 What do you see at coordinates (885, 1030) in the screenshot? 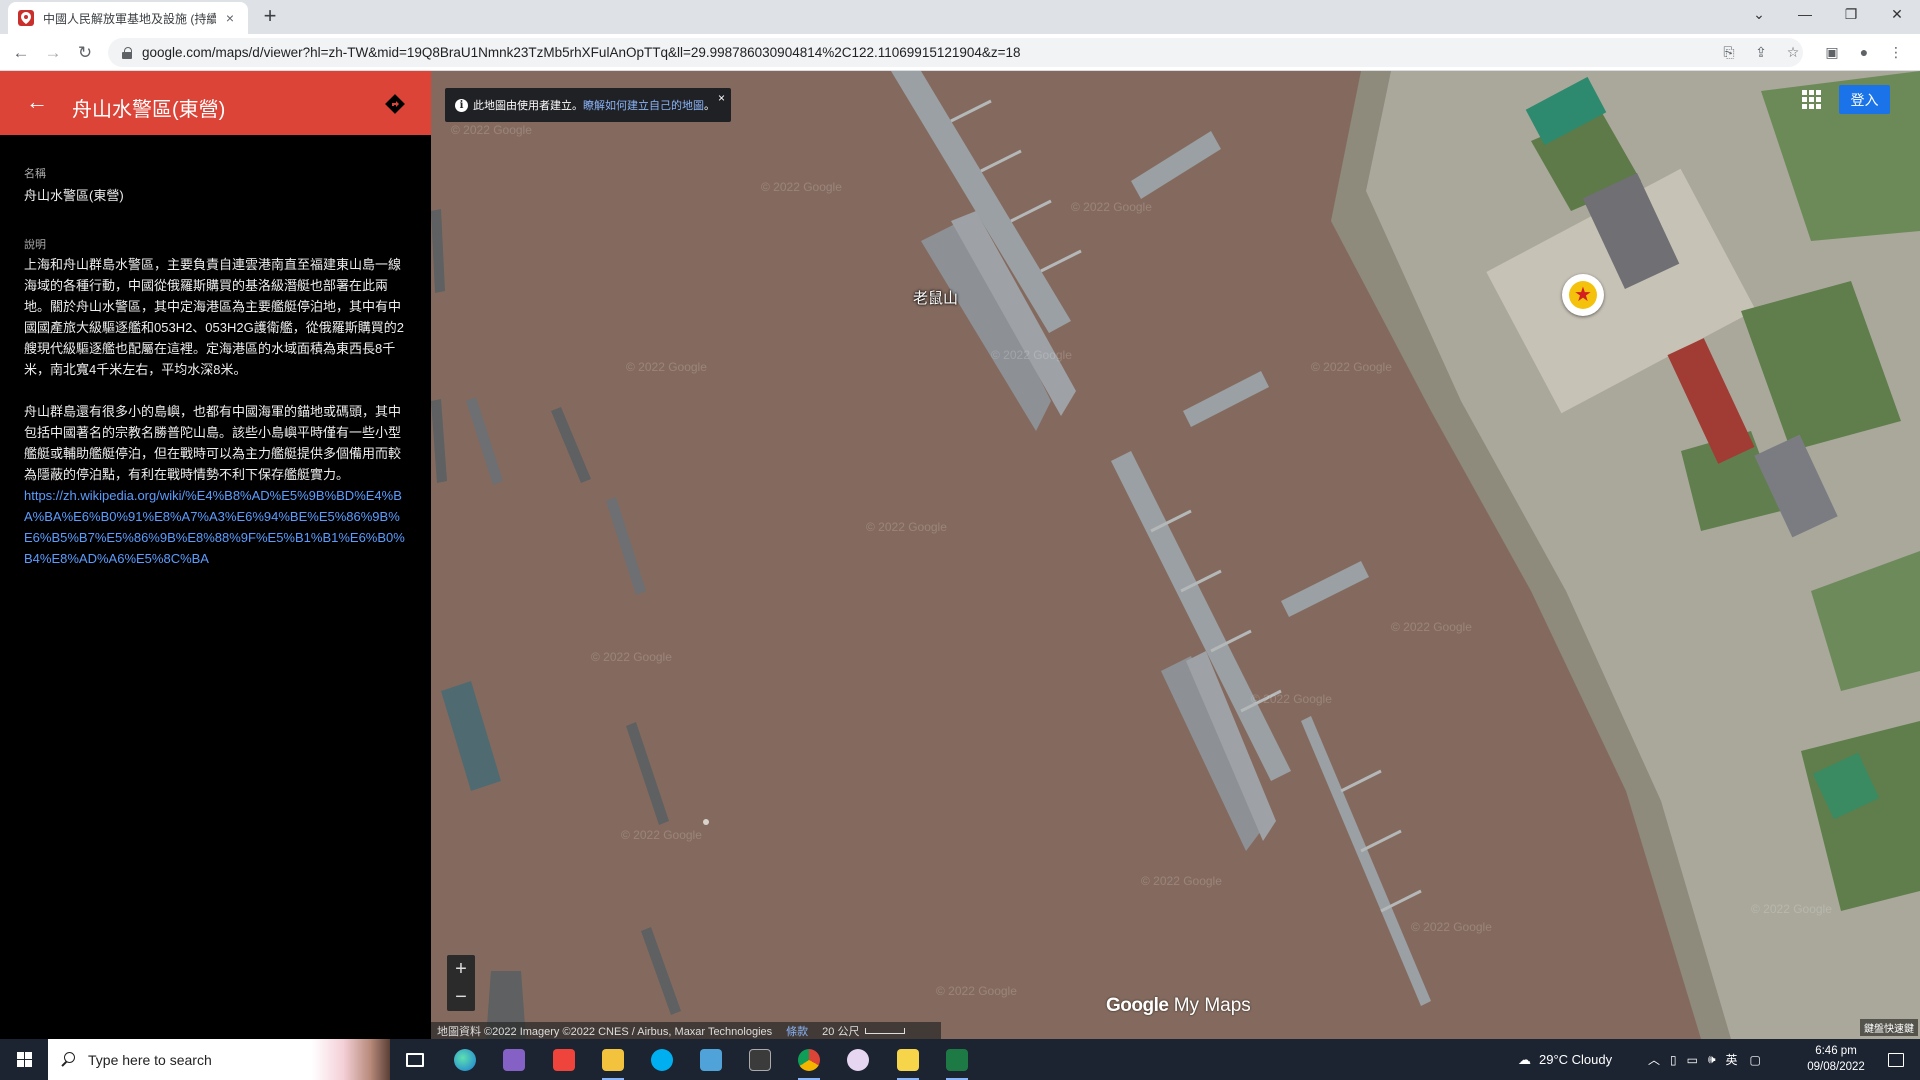
I see `scale-bar` at bounding box center [885, 1030].